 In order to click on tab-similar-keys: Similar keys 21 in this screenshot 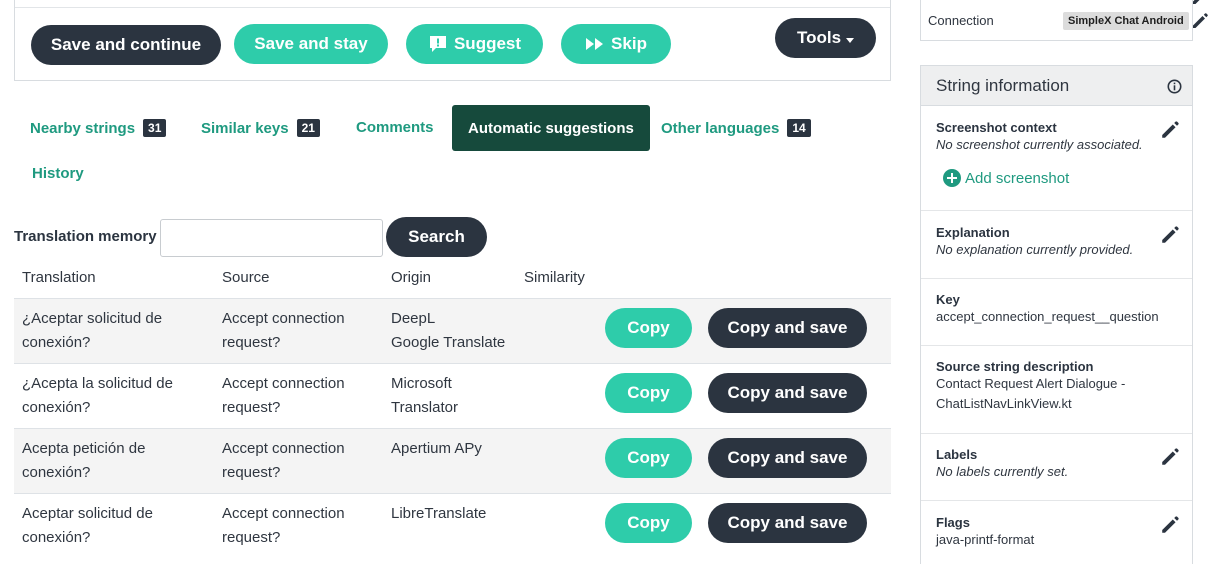, I will do `click(260, 128)`.